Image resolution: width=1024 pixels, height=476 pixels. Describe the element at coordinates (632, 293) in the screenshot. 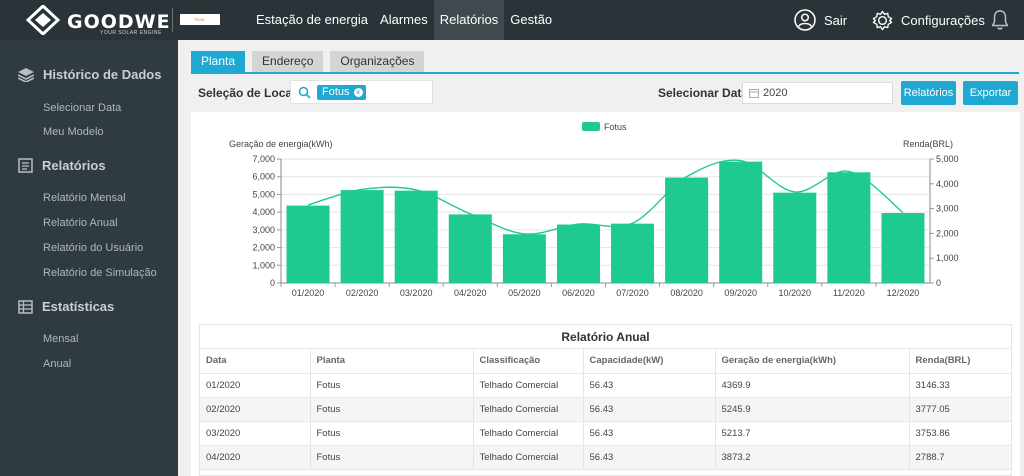

I see `x-tick-label: 07/2020` at that location.